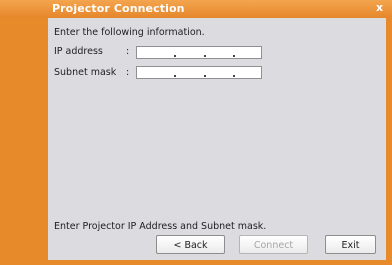  I want to click on title-bar: Projector Connection x, so click(196, 9).